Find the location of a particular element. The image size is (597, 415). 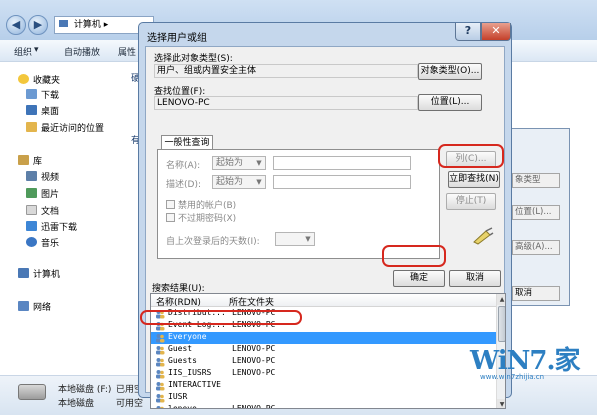

object-type-label: 选择此对象类型(S): is located at coordinates (193, 59).